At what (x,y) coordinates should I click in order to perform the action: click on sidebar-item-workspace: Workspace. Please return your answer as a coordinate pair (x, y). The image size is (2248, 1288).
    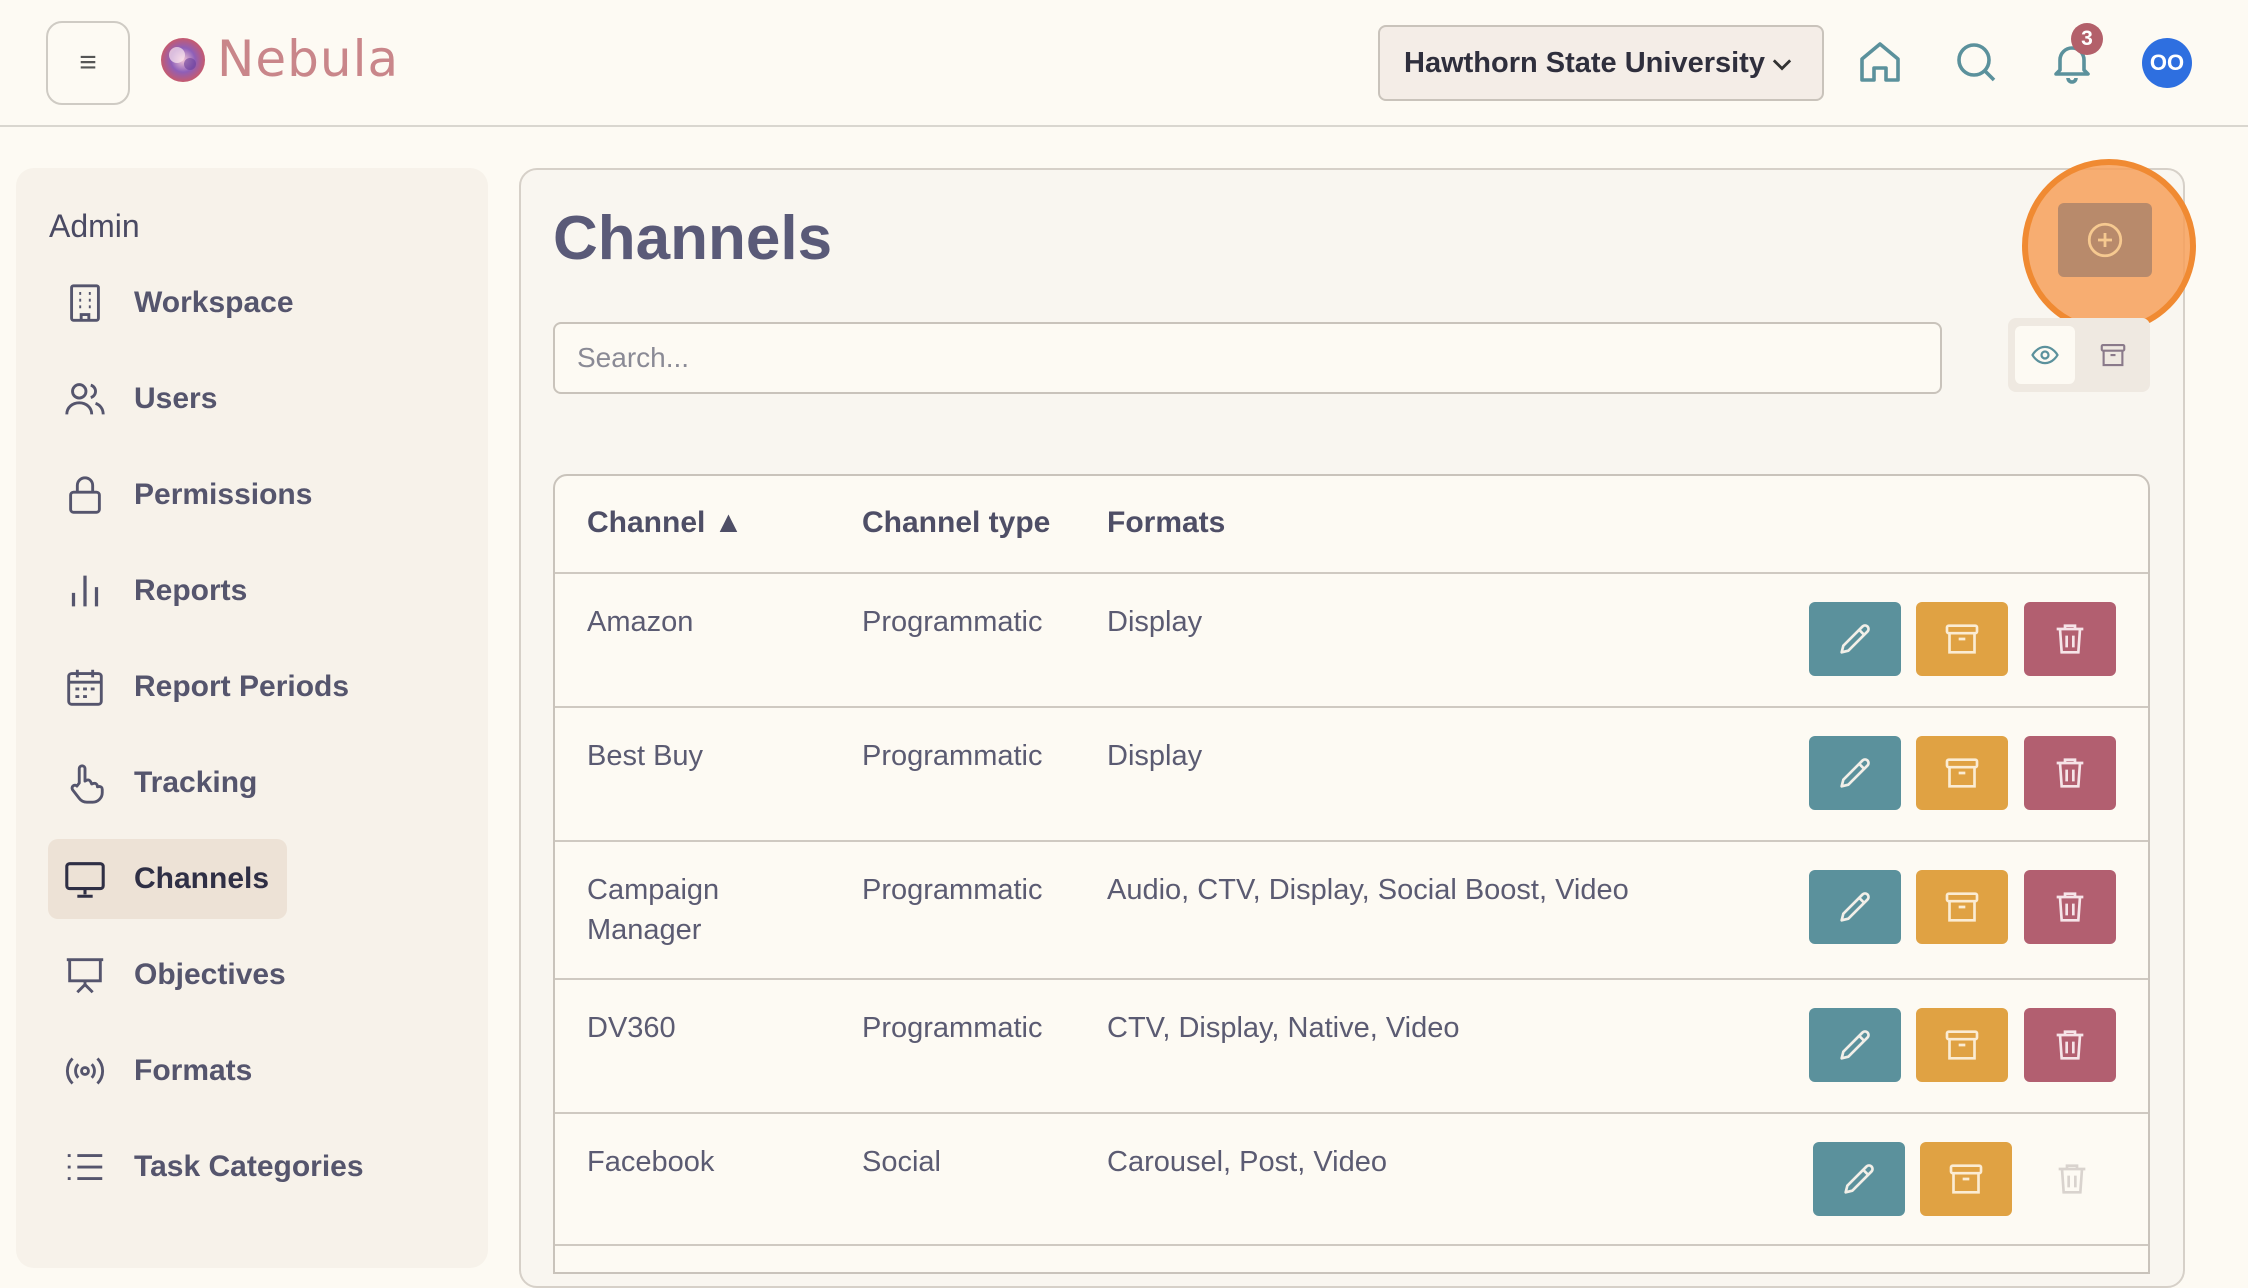
    Looking at the image, I should click on (180, 303).